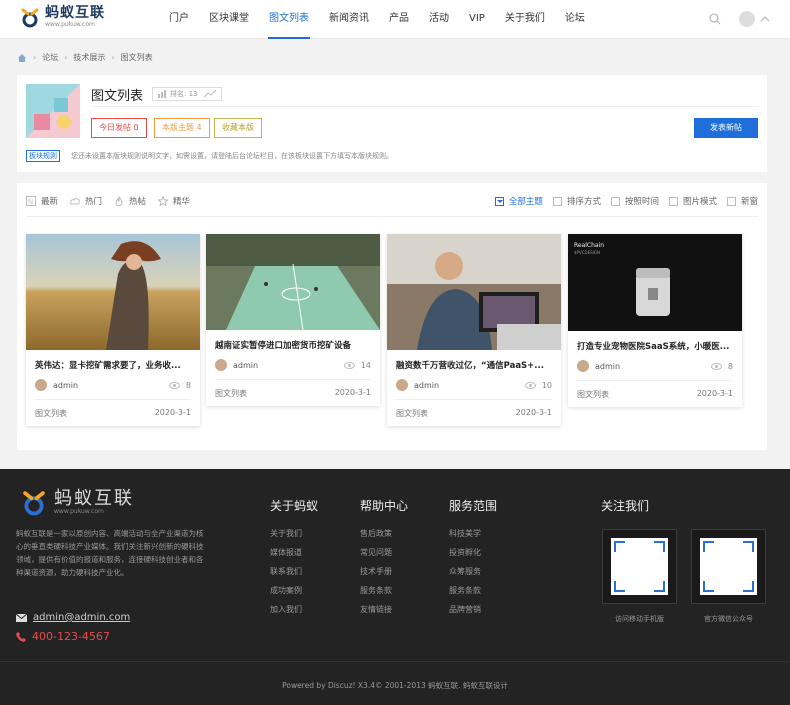 Image resolution: width=790 pixels, height=705 pixels. What do you see at coordinates (384, 609) in the screenshot?
I see `footer-link: 友情链接` at bounding box center [384, 609].